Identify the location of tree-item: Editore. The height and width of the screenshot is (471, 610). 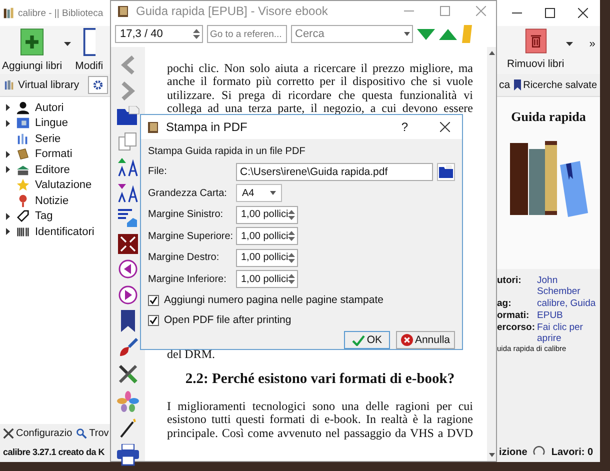
(52, 170).